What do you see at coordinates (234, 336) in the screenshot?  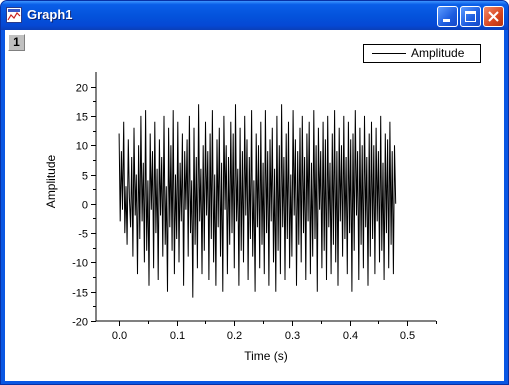 I see `x-tick-label: 0.2` at bounding box center [234, 336].